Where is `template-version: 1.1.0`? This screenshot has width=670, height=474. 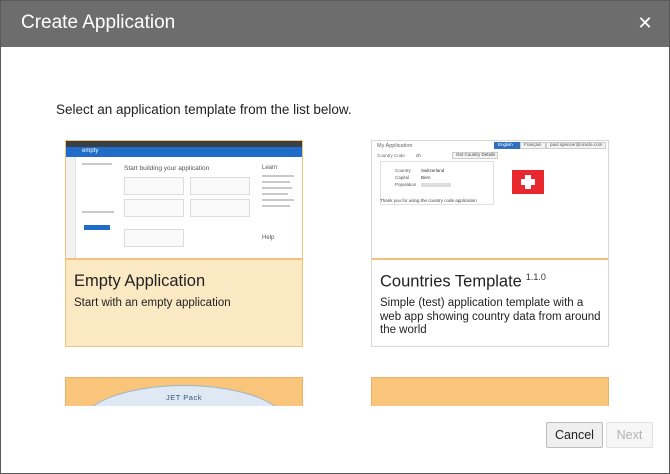 template-version: 1.1.0 is located at coordinates (535, 277).